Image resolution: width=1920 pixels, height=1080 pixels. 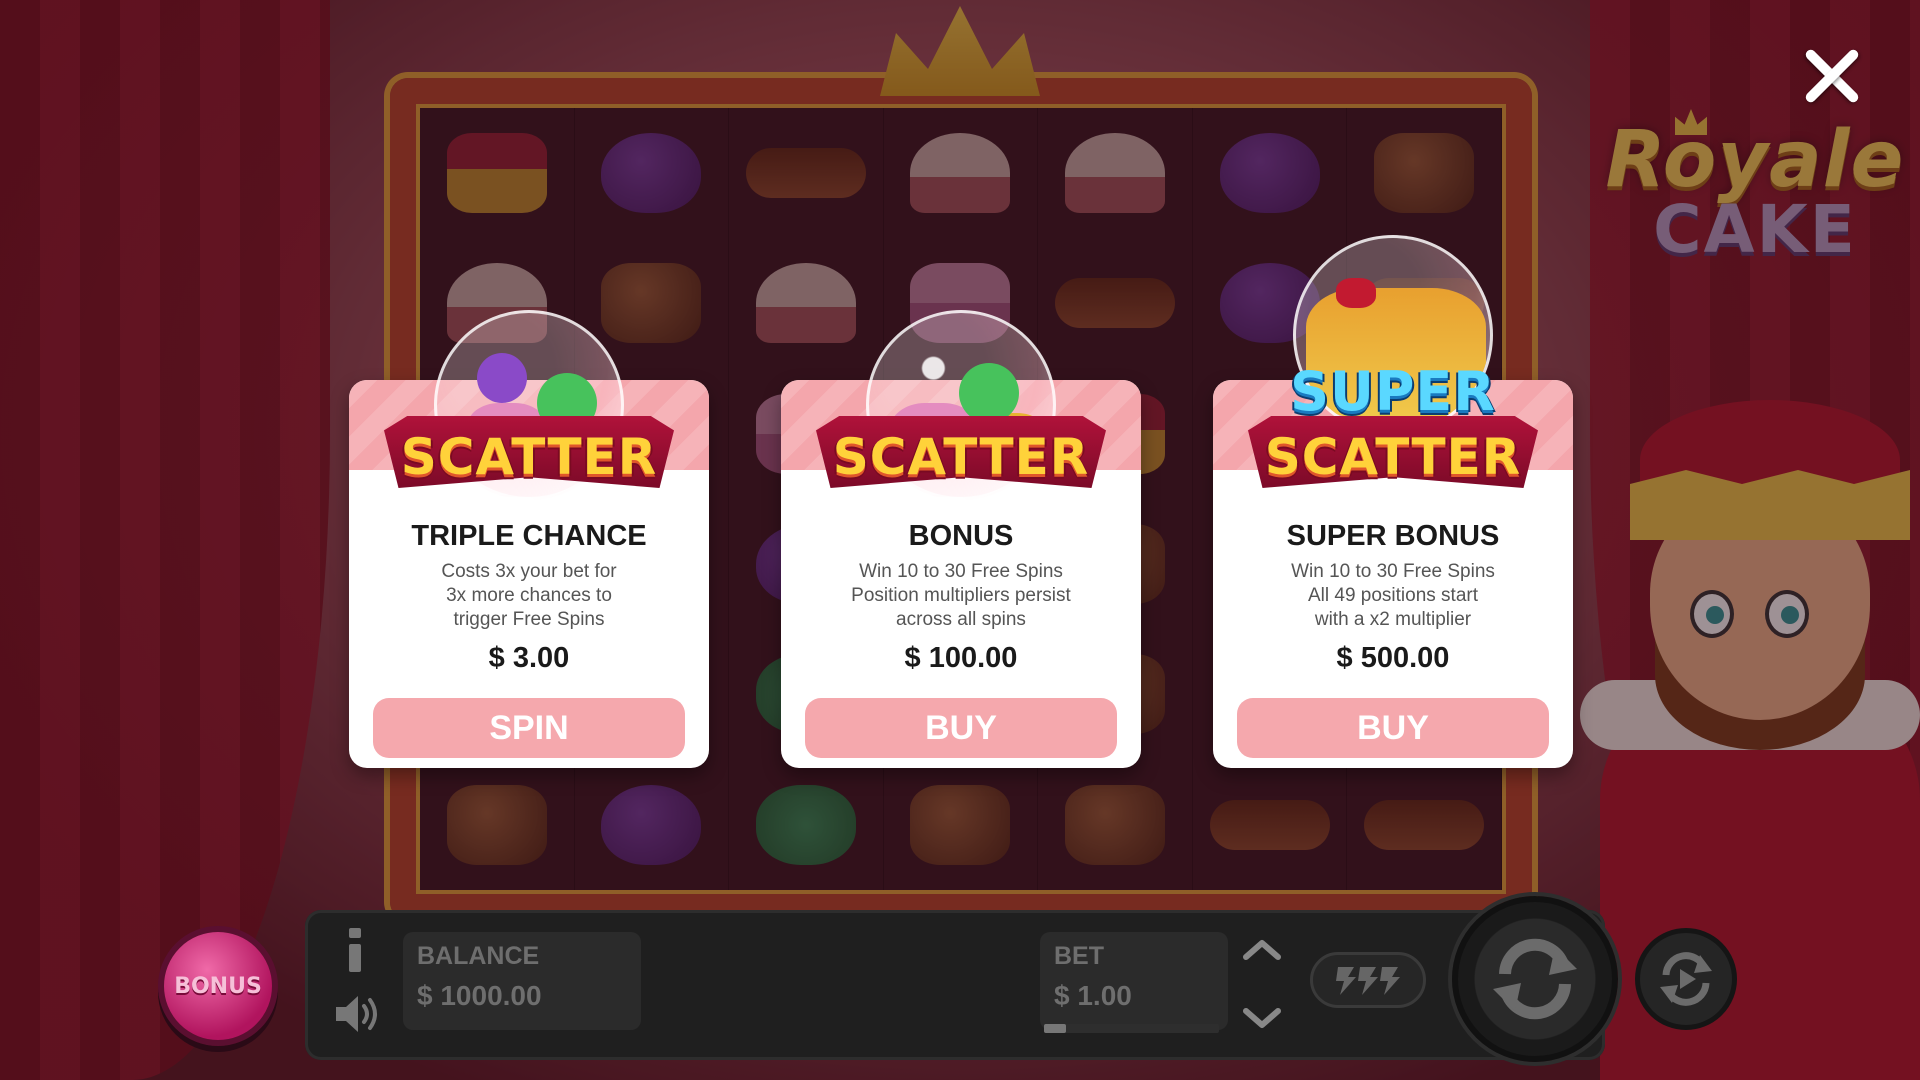 I want to click on autoplay-icon, so click(x=1686, y=979).